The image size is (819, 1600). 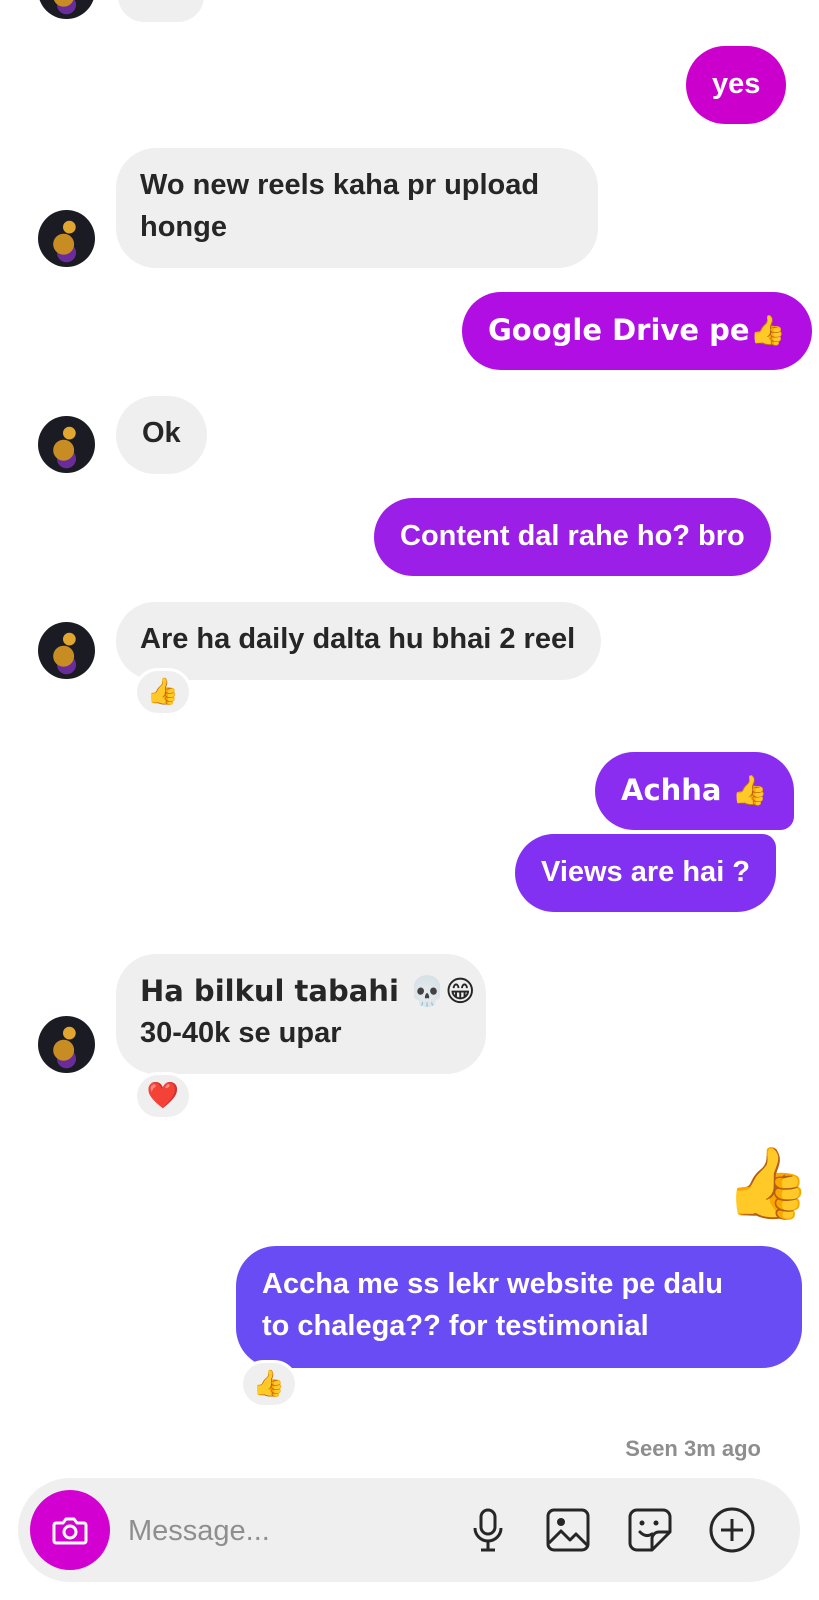 What do you see at coordinates (183, 227) in the screenshot?
I see `message-text: honge` at bounding box center [183, 227].